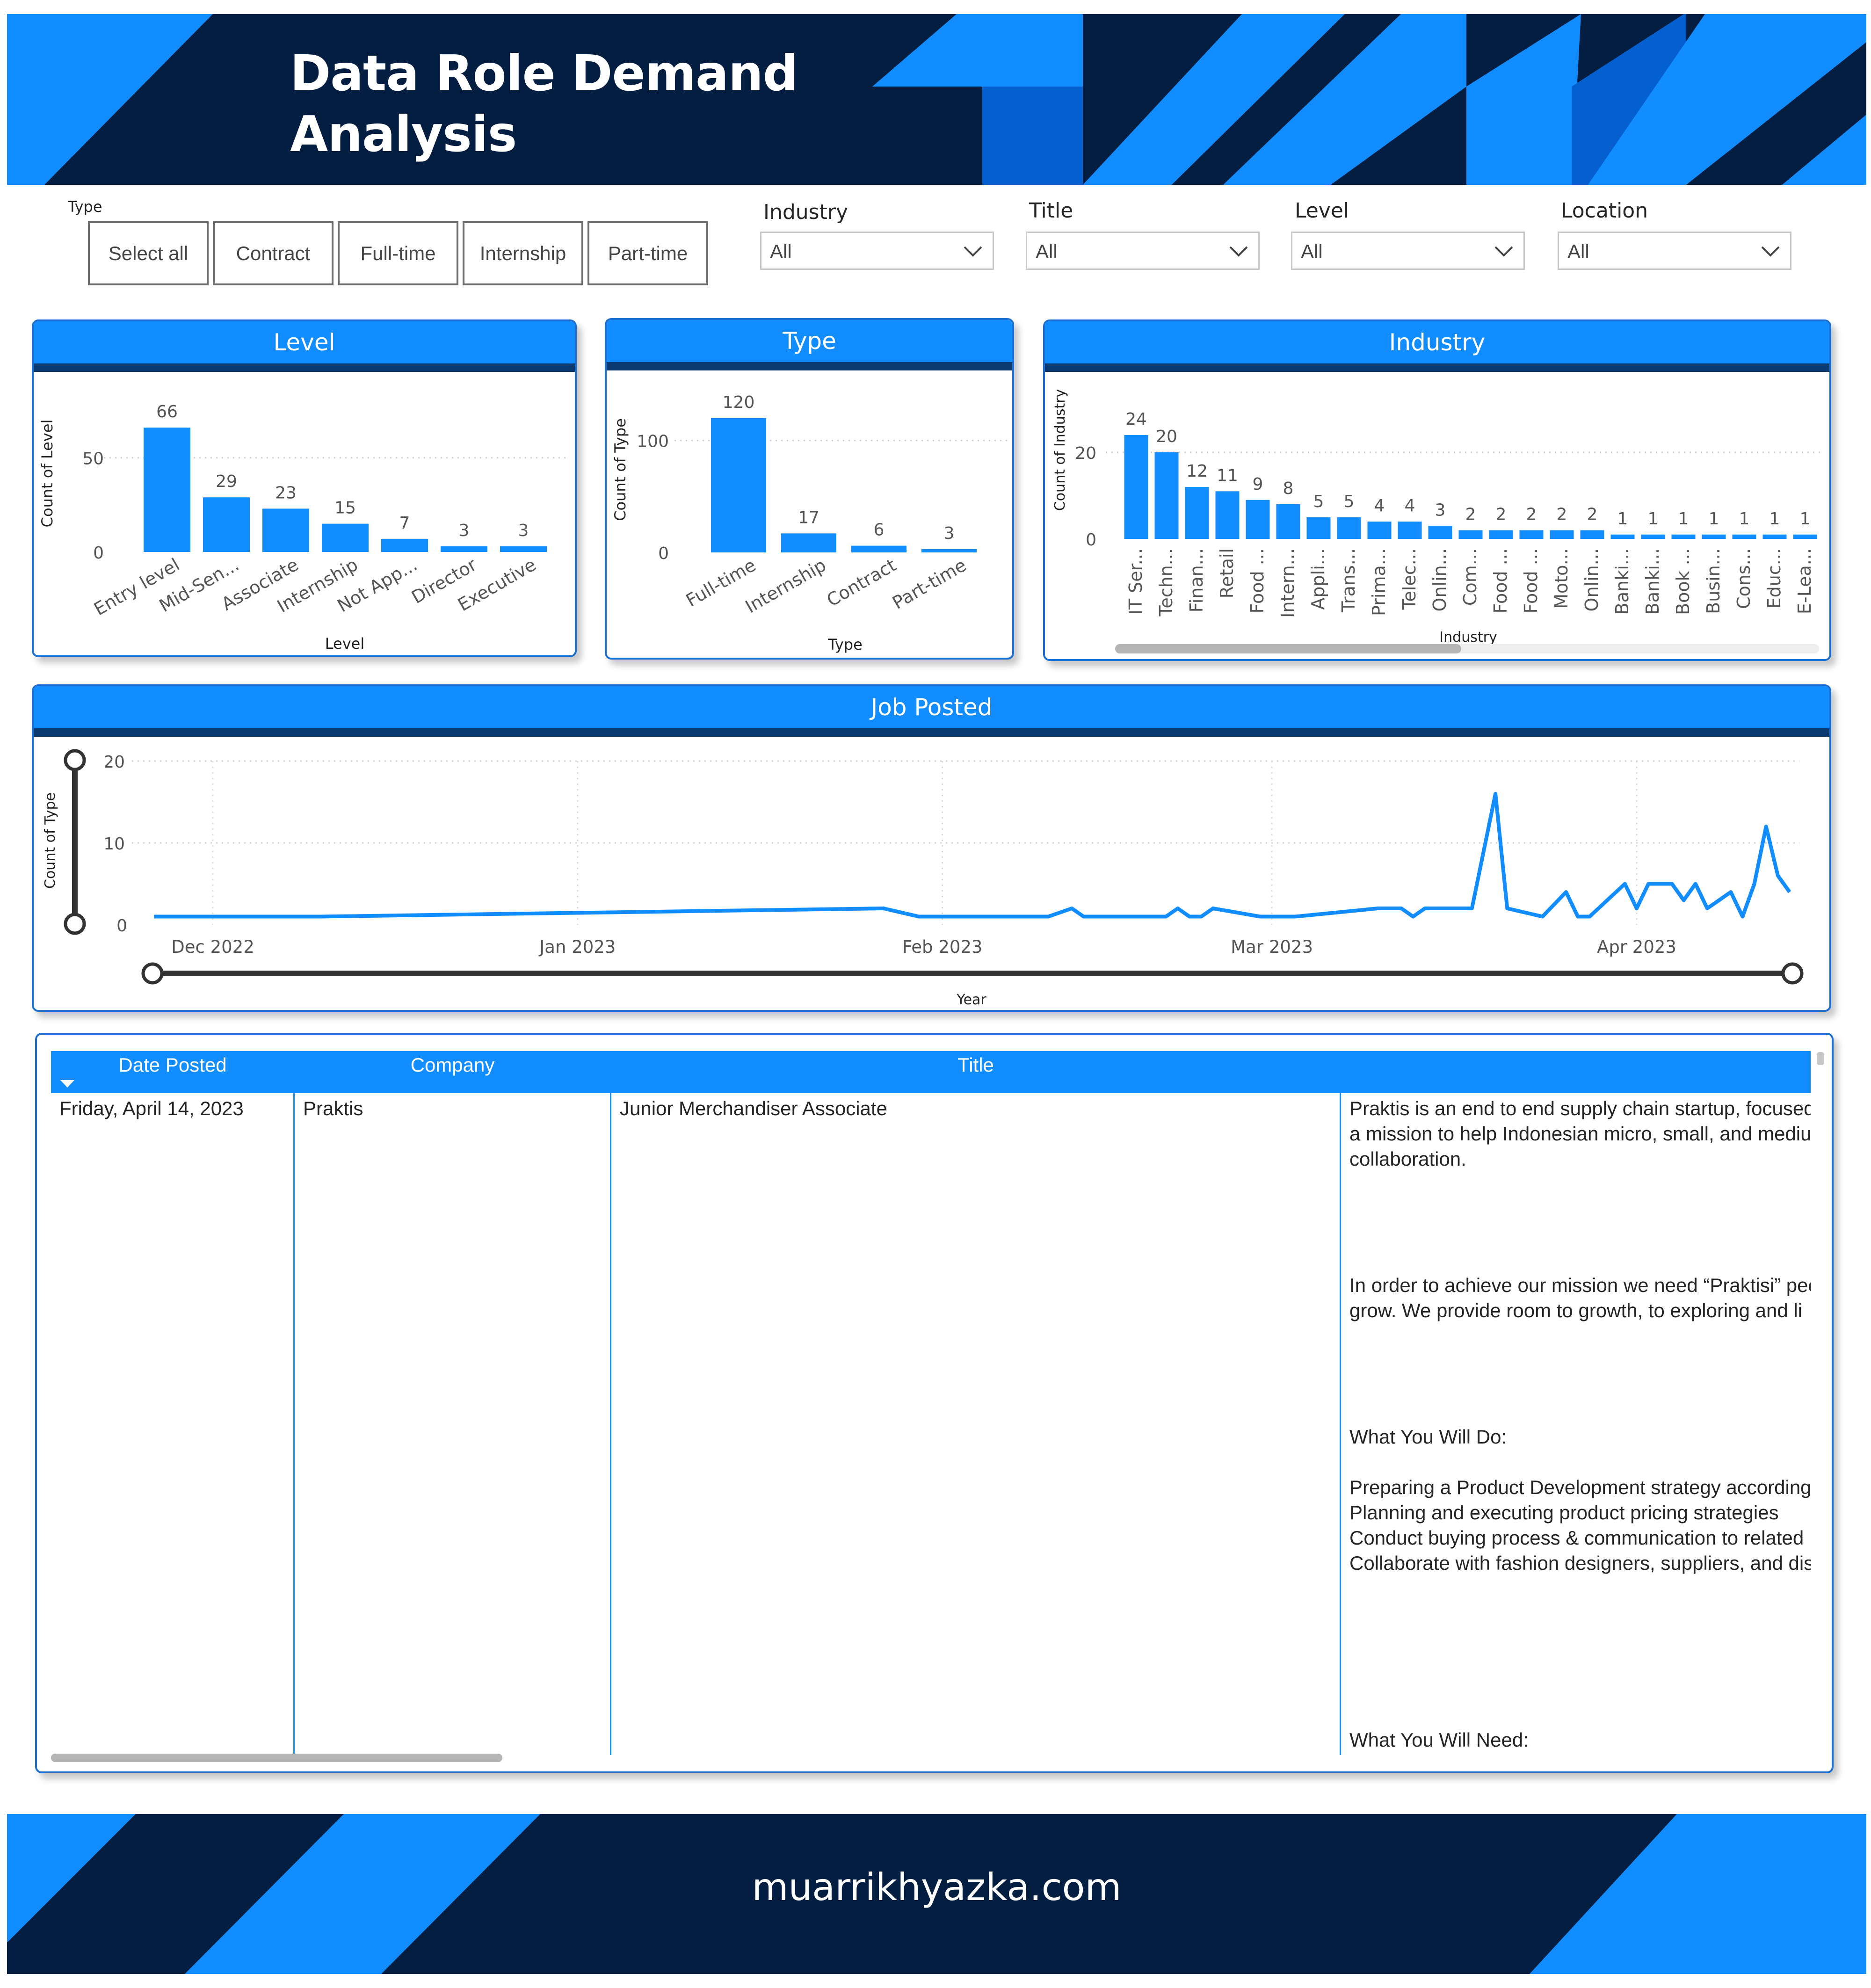 The height and width of the screenshot is (1988, 1871). Describe the element at coordinates (1576, 1072) in the screenshot. I see `column-header-description` at that location.